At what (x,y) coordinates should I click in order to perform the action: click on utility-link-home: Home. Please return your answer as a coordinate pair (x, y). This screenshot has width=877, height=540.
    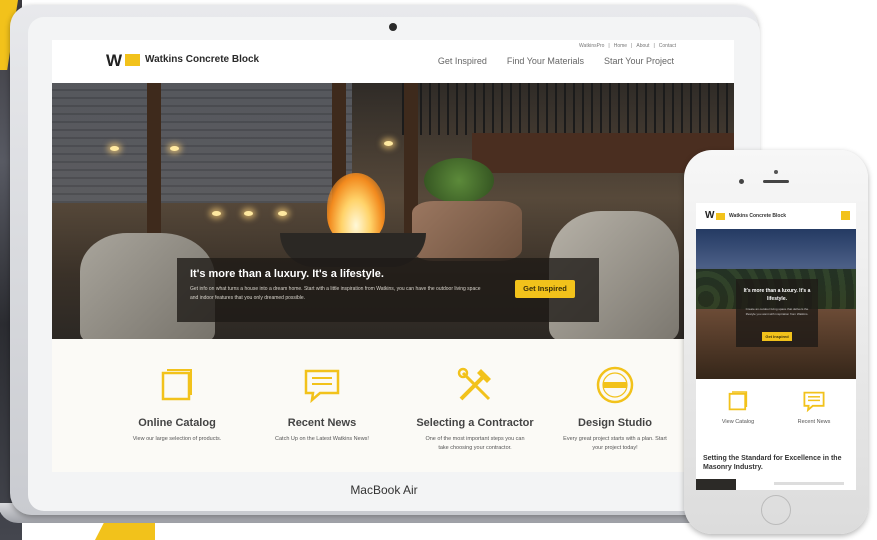
    Looking at the image, I should click on (620, 46).